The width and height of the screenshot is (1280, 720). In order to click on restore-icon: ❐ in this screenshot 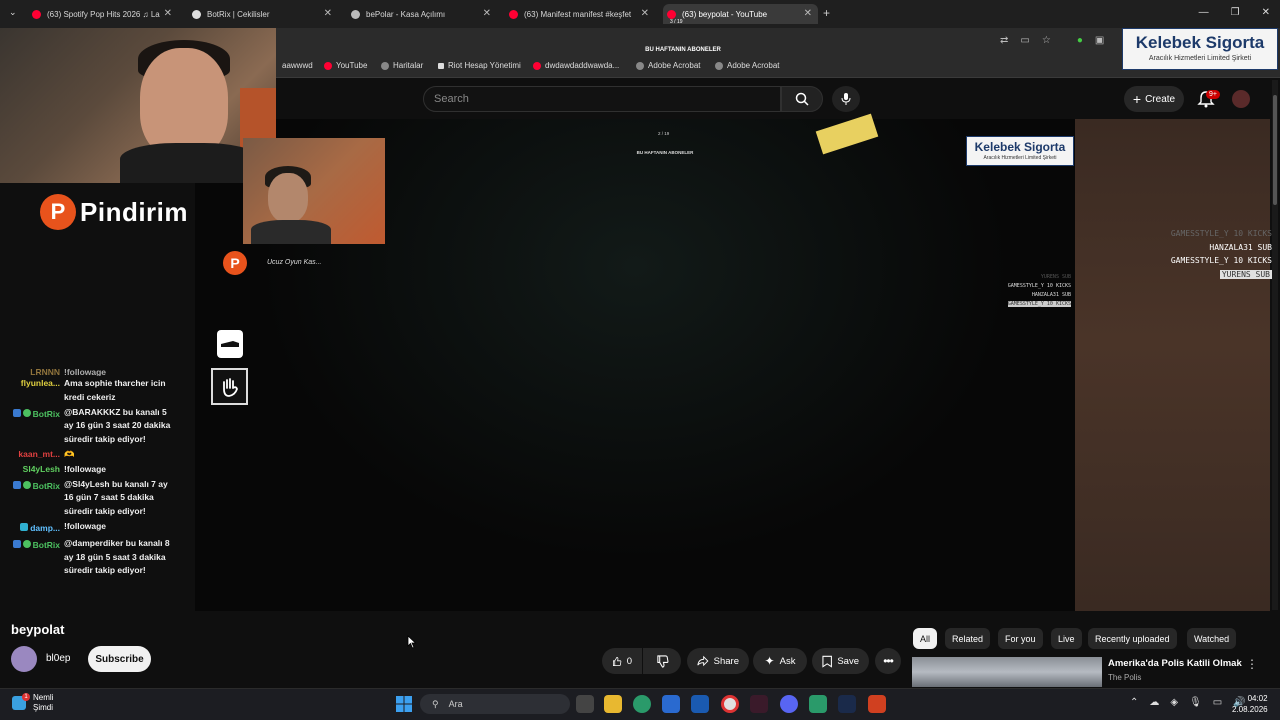, I will do `click(1235, 12)`.